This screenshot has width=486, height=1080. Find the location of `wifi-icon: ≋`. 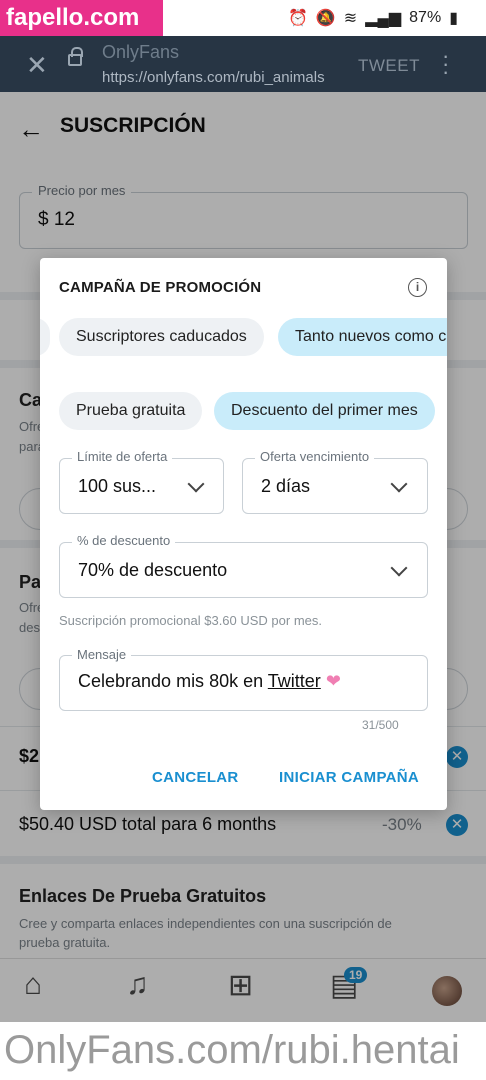

wifi-icon: ≋ is located at coordinates (350, 18).